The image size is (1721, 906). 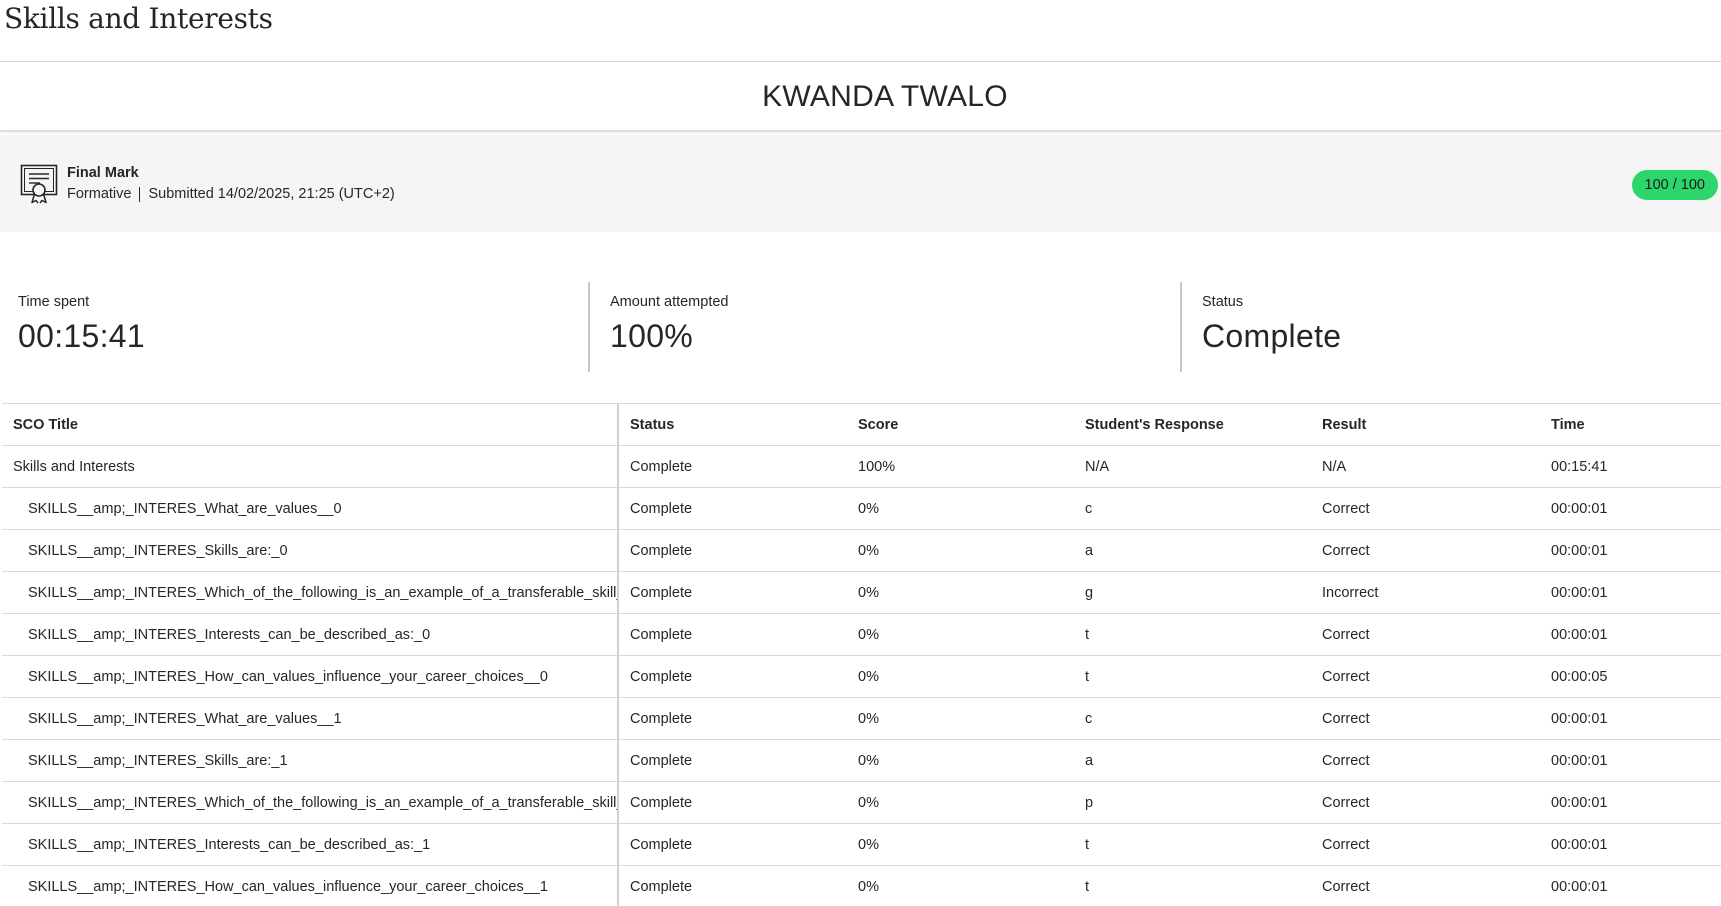 What do you see at coordinates (1272, 336) in the screenshot?
I see `status-value: Complete` at bounding box center [1272, 336].